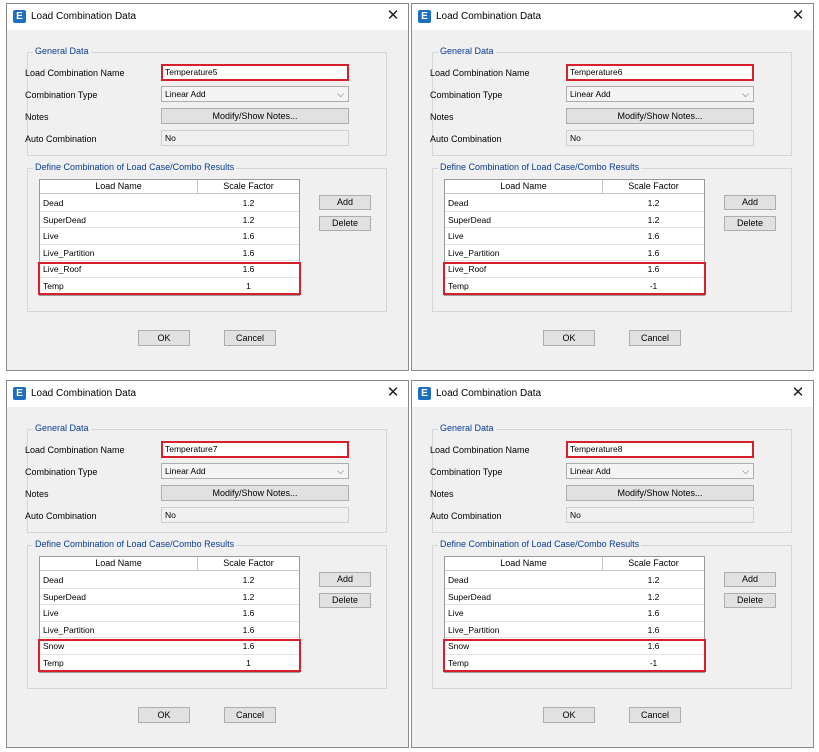 The width and height of the screenshot is (819, 752). What do you see at coordinates (255, 72) in the screenshot?
I see `combination-name-input: Temperature5` at bounding box center [255, 72].